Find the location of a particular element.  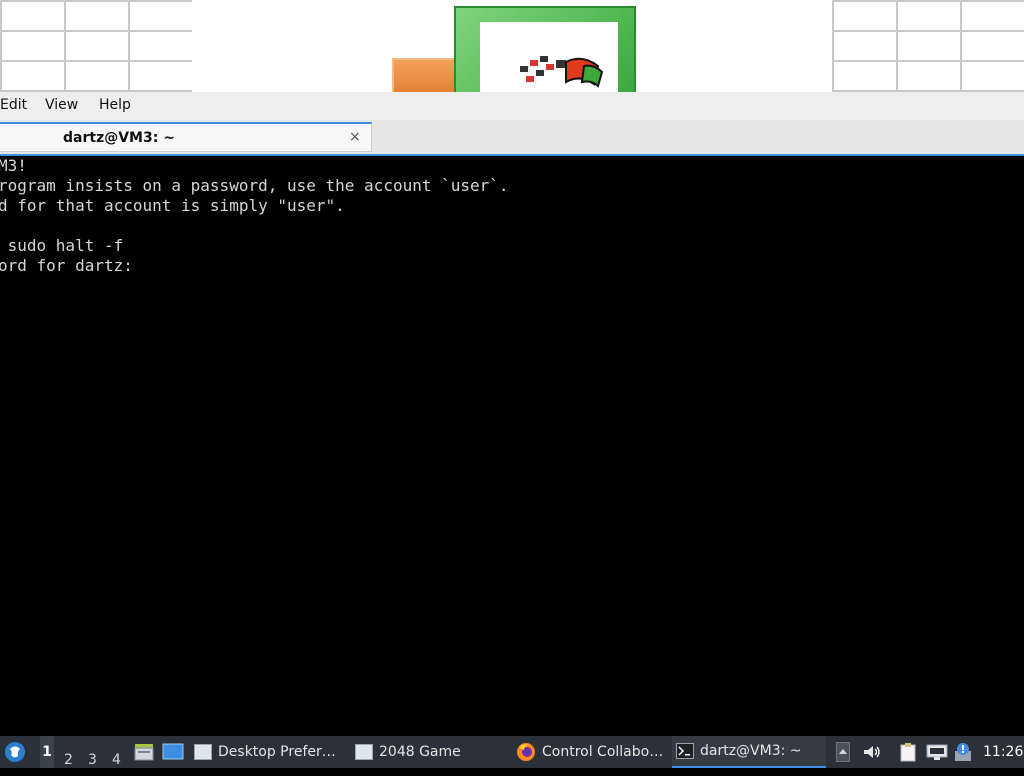

tray-scroll-button is located at coordinates (844, 752).